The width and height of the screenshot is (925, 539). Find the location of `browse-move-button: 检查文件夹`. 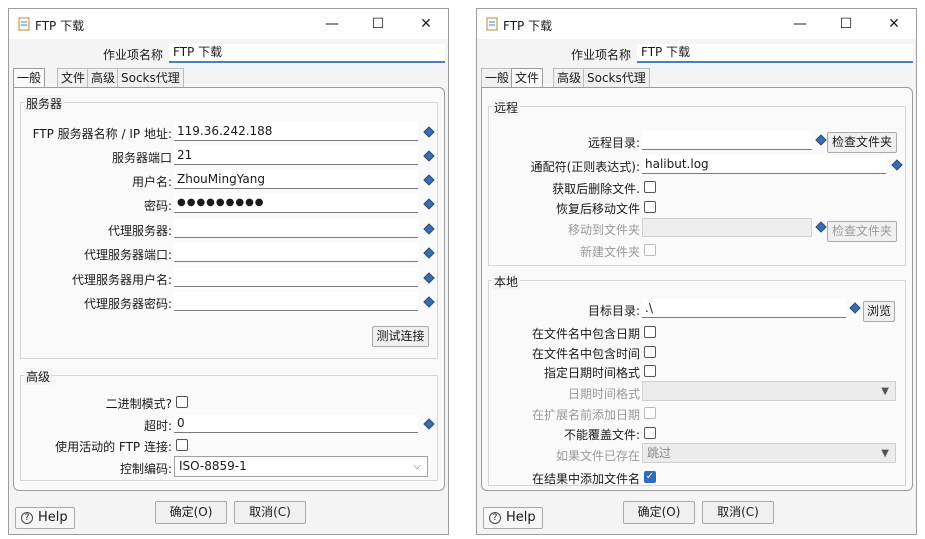

browse-move-button: 检查文件夹 is located at coordinates (862, 231).